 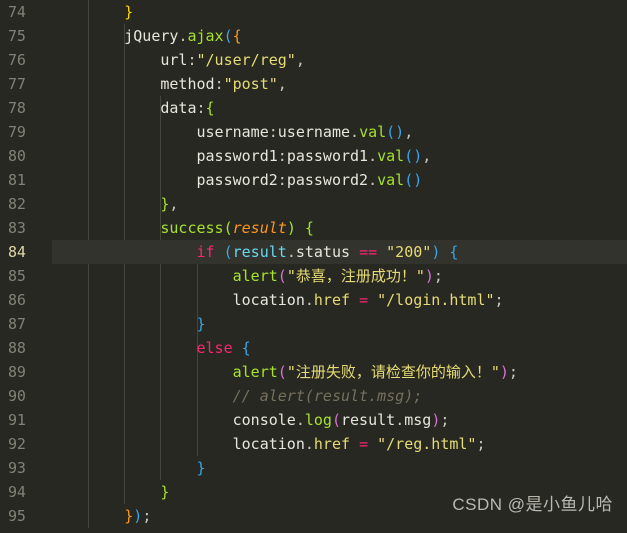 I want to click on code-line-79: username:username.val(),, so click(x=339, y=132).